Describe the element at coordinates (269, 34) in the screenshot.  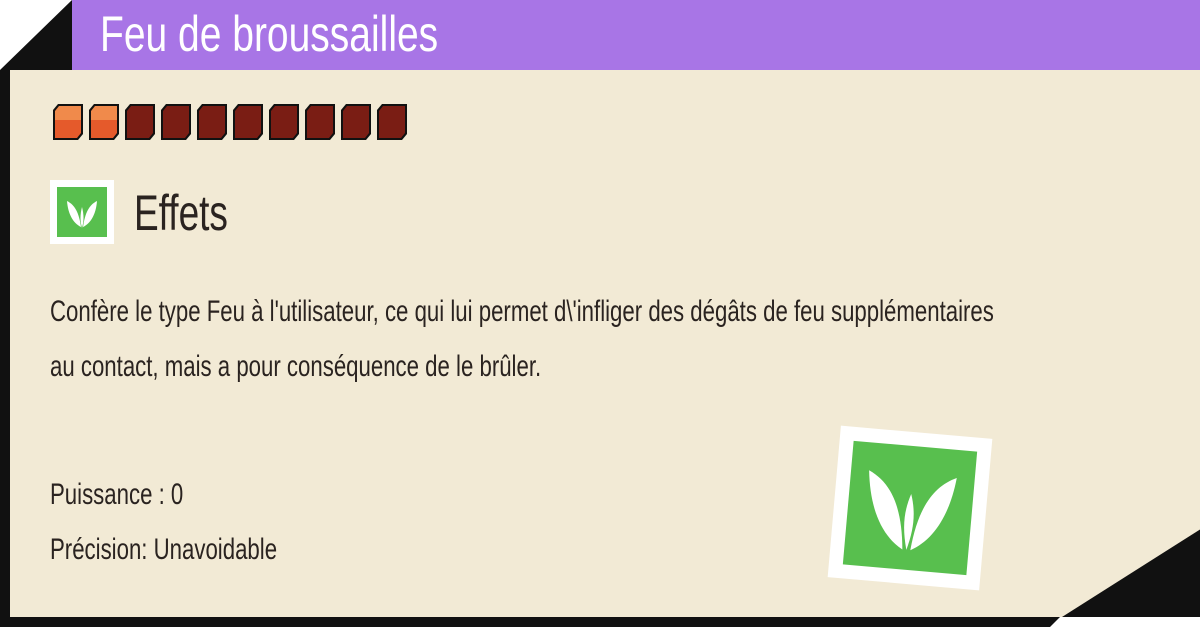
I see `move-title: Feu de broussailles` at that location.